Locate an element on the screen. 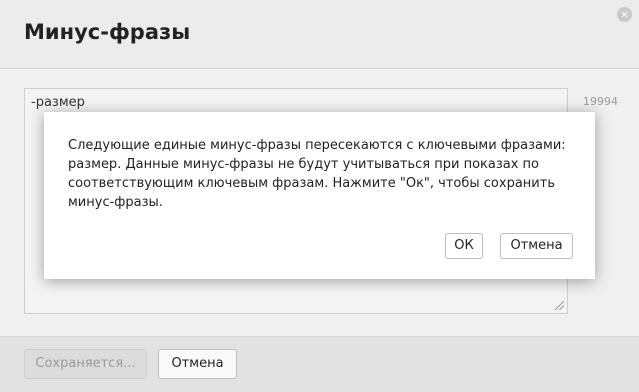 This screenshot has width=639, height=392. dialog-ok-button: ОК is located at coordinates (464, 246).